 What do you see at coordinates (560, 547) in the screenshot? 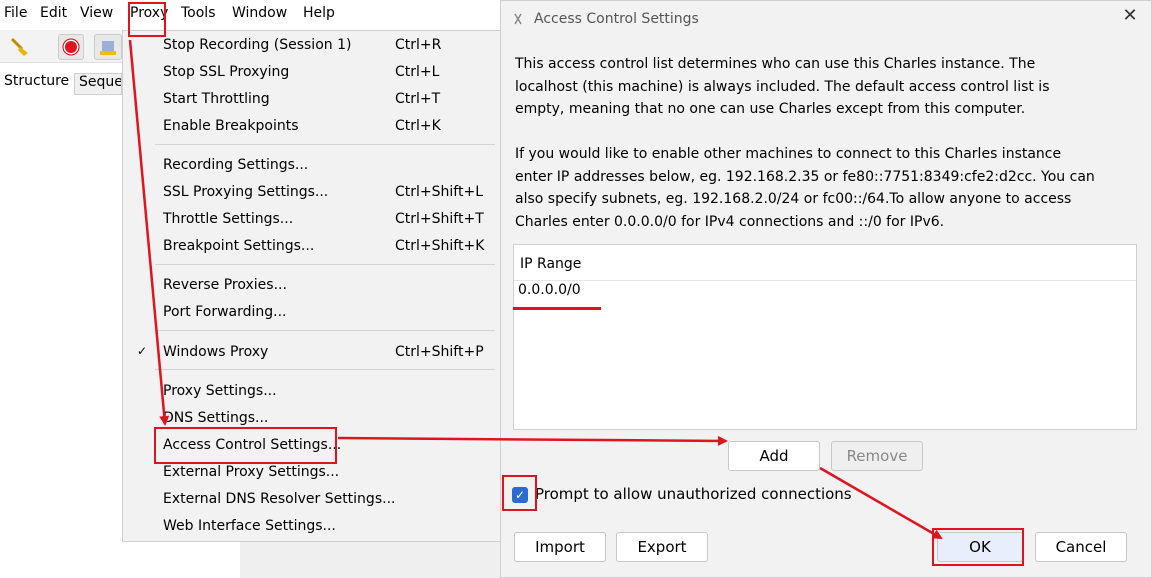
I see `import-button: Import` at bounding box center [560, 547].